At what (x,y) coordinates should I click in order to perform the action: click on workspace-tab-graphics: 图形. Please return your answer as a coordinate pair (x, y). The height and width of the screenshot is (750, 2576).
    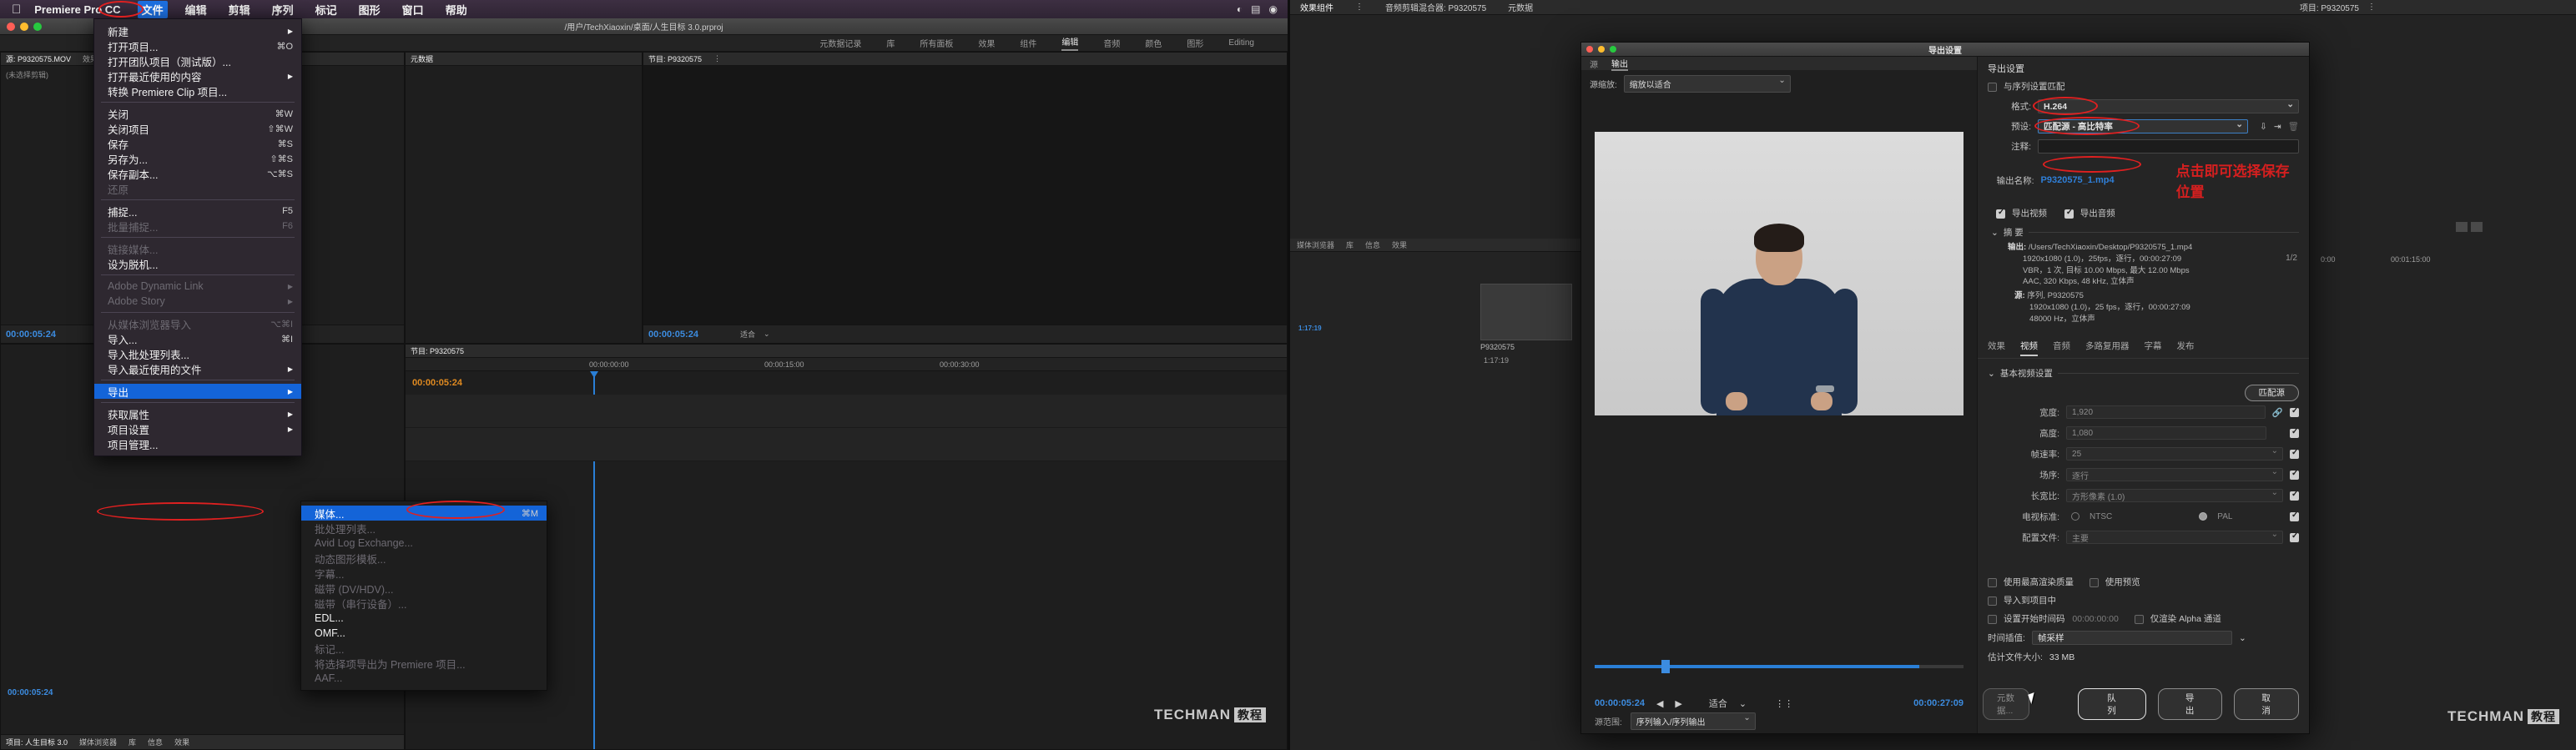
    Looking at the image, I should click on (1195, 43).